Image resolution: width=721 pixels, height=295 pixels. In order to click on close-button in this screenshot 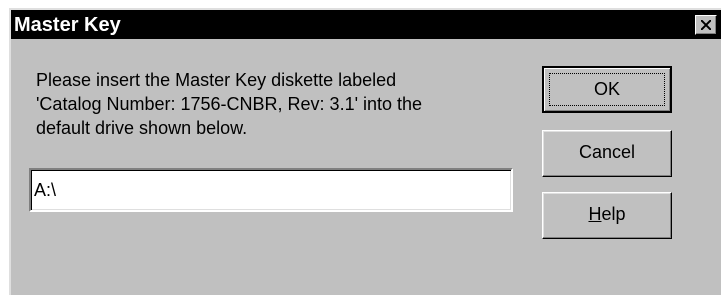, I will do `click(706, 25)`.